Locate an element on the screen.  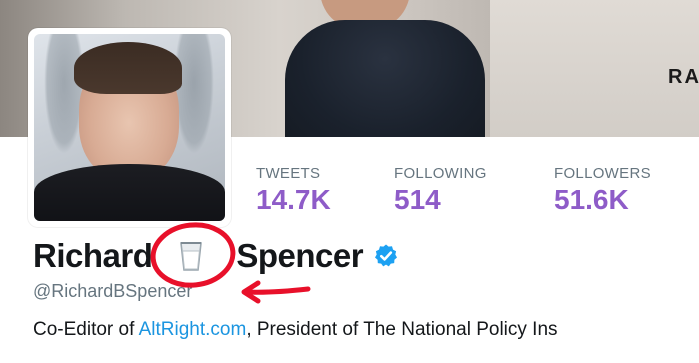
avatar-coat is located at coordinates (129, 192).